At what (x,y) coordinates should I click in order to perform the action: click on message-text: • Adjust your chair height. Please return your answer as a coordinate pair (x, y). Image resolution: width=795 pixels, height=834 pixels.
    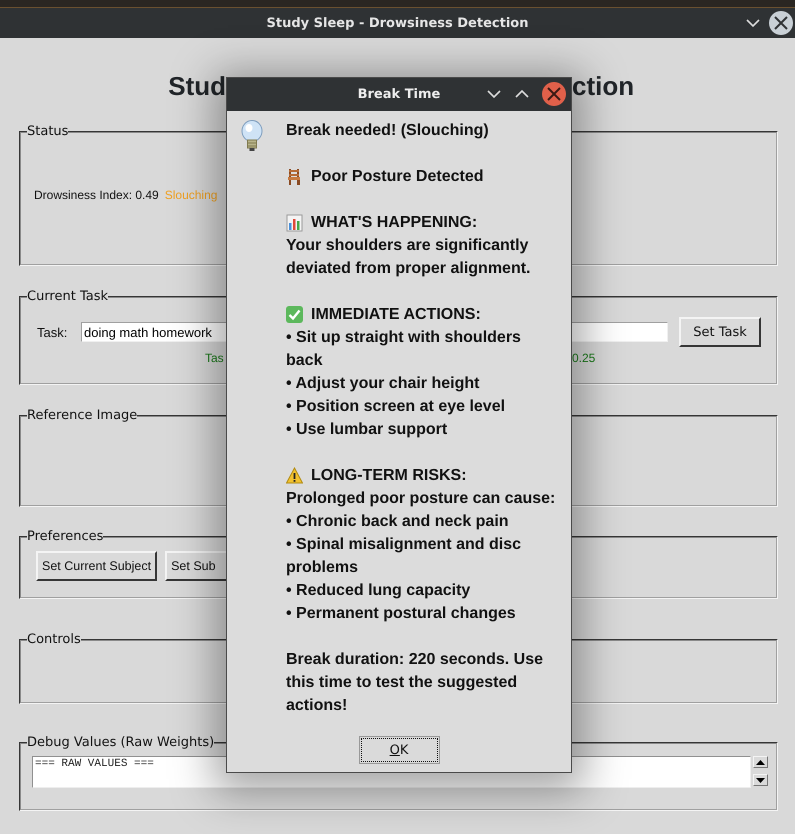
    Looking at the image, I should click on (383, 384).